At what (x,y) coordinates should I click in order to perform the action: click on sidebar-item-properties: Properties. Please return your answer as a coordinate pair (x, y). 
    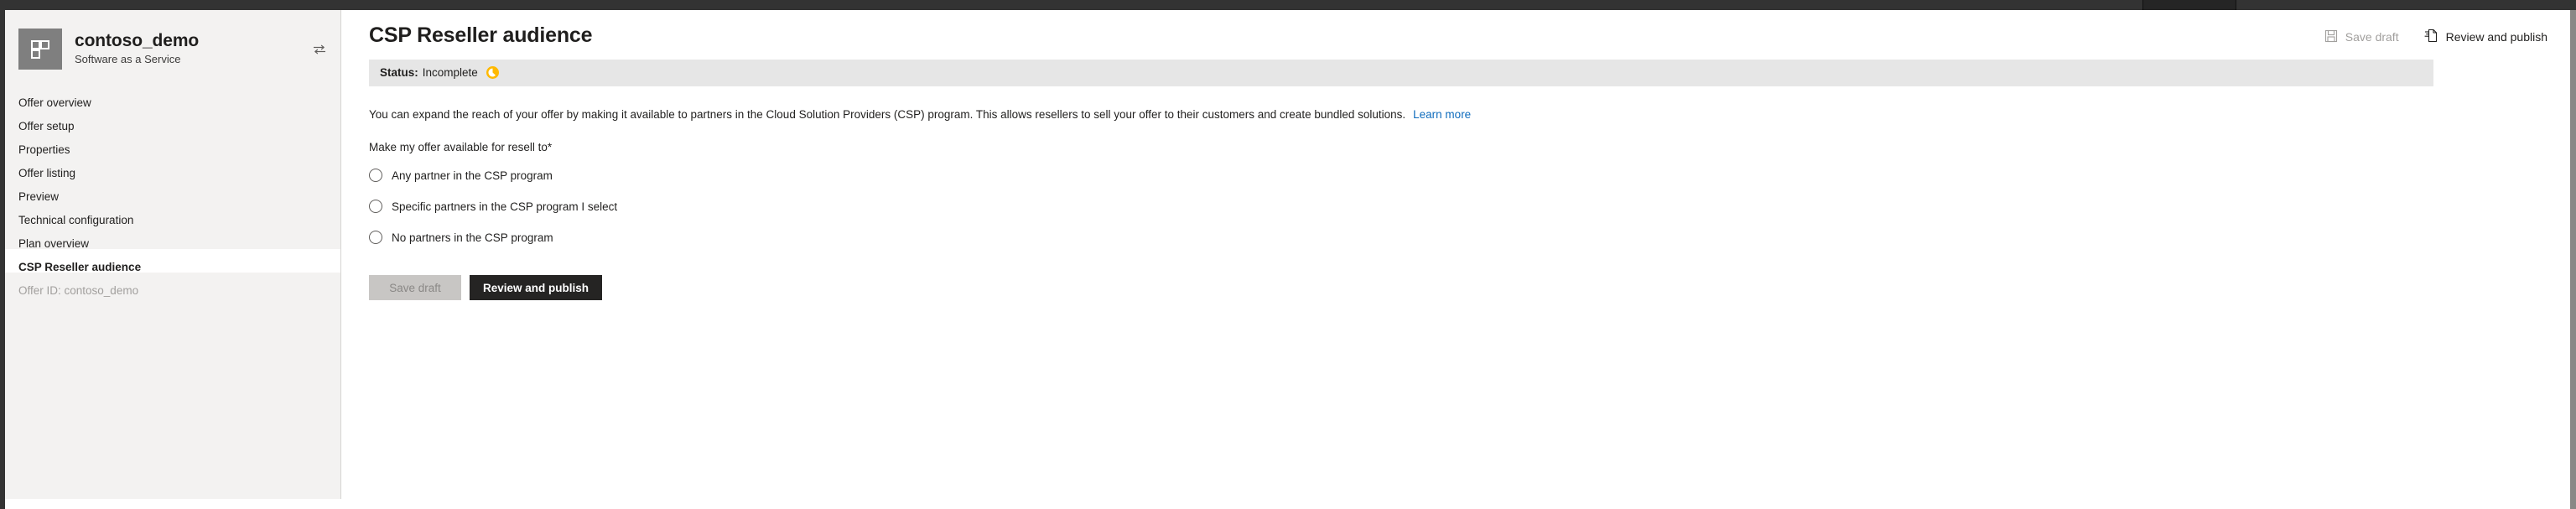
    Looking at the image, I should click on (172, 144).